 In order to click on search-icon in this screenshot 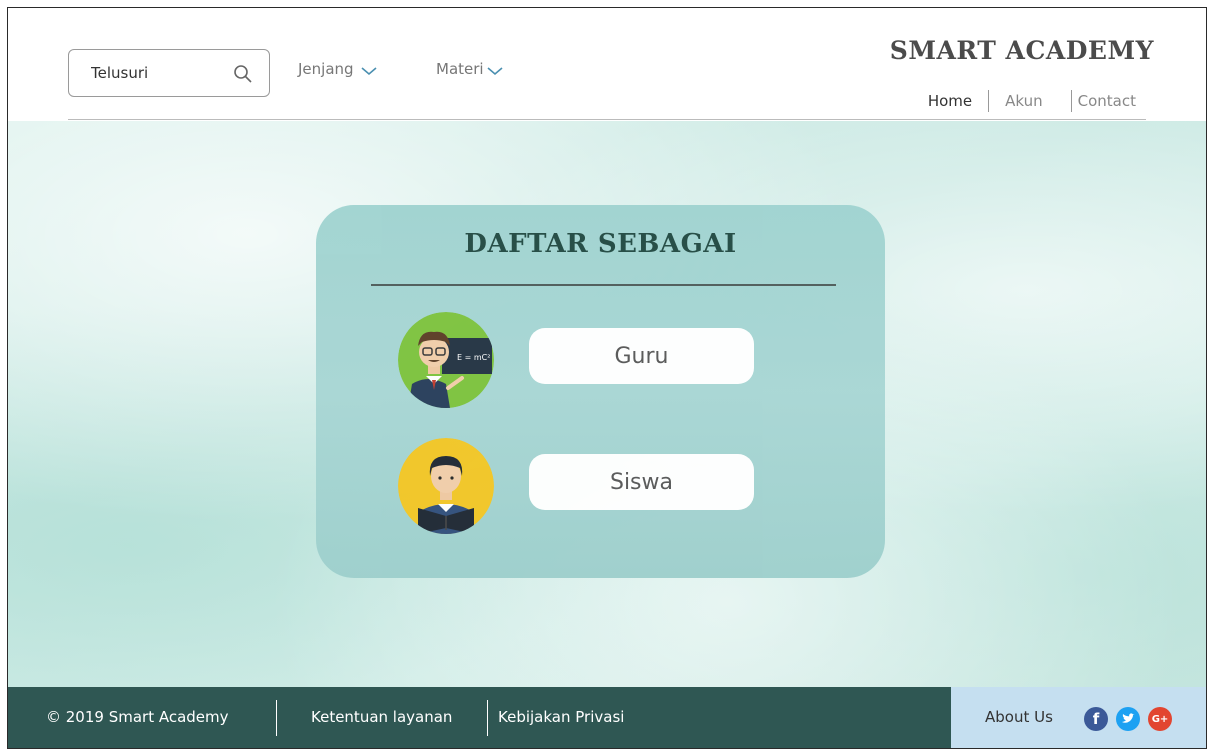, I will do `click(243, 74)`.